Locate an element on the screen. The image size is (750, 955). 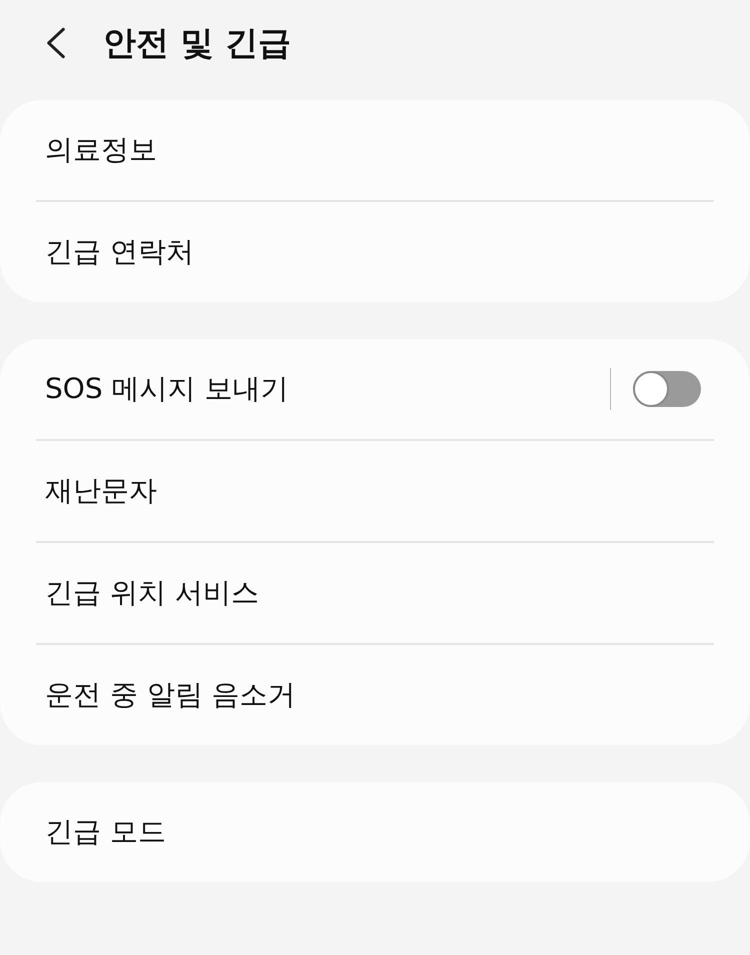
setting-label: 긴급 연락처 is located at coordinates (373, 252).